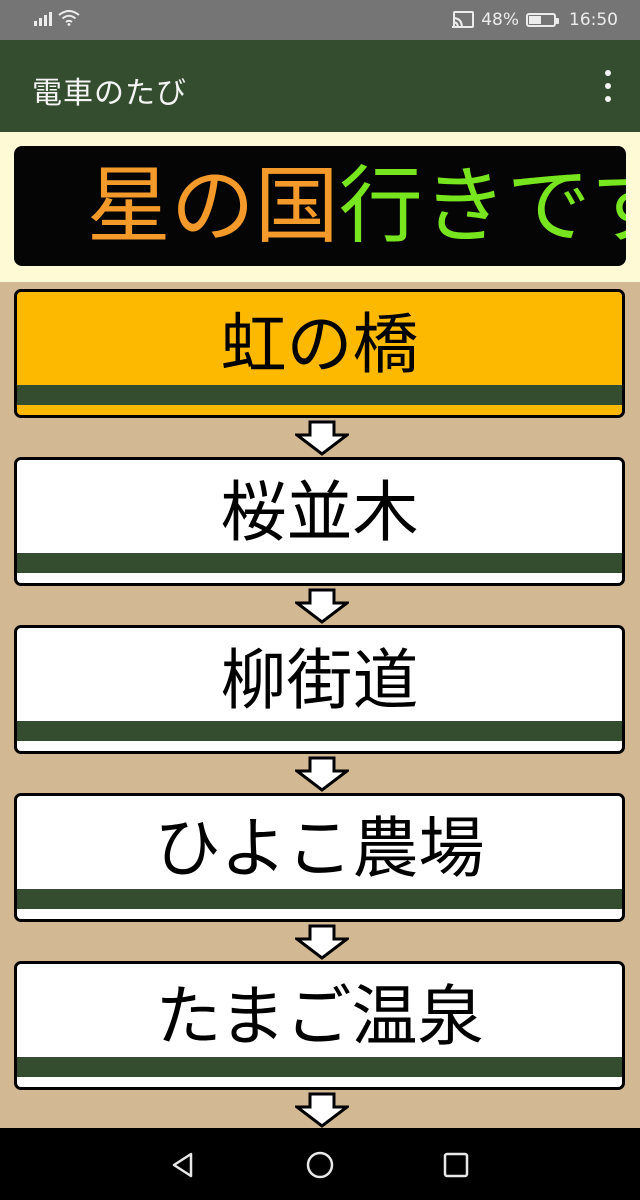 The image size is (640, 1200). I want to click on station-name: たまご温泉, so click(319, 1016).